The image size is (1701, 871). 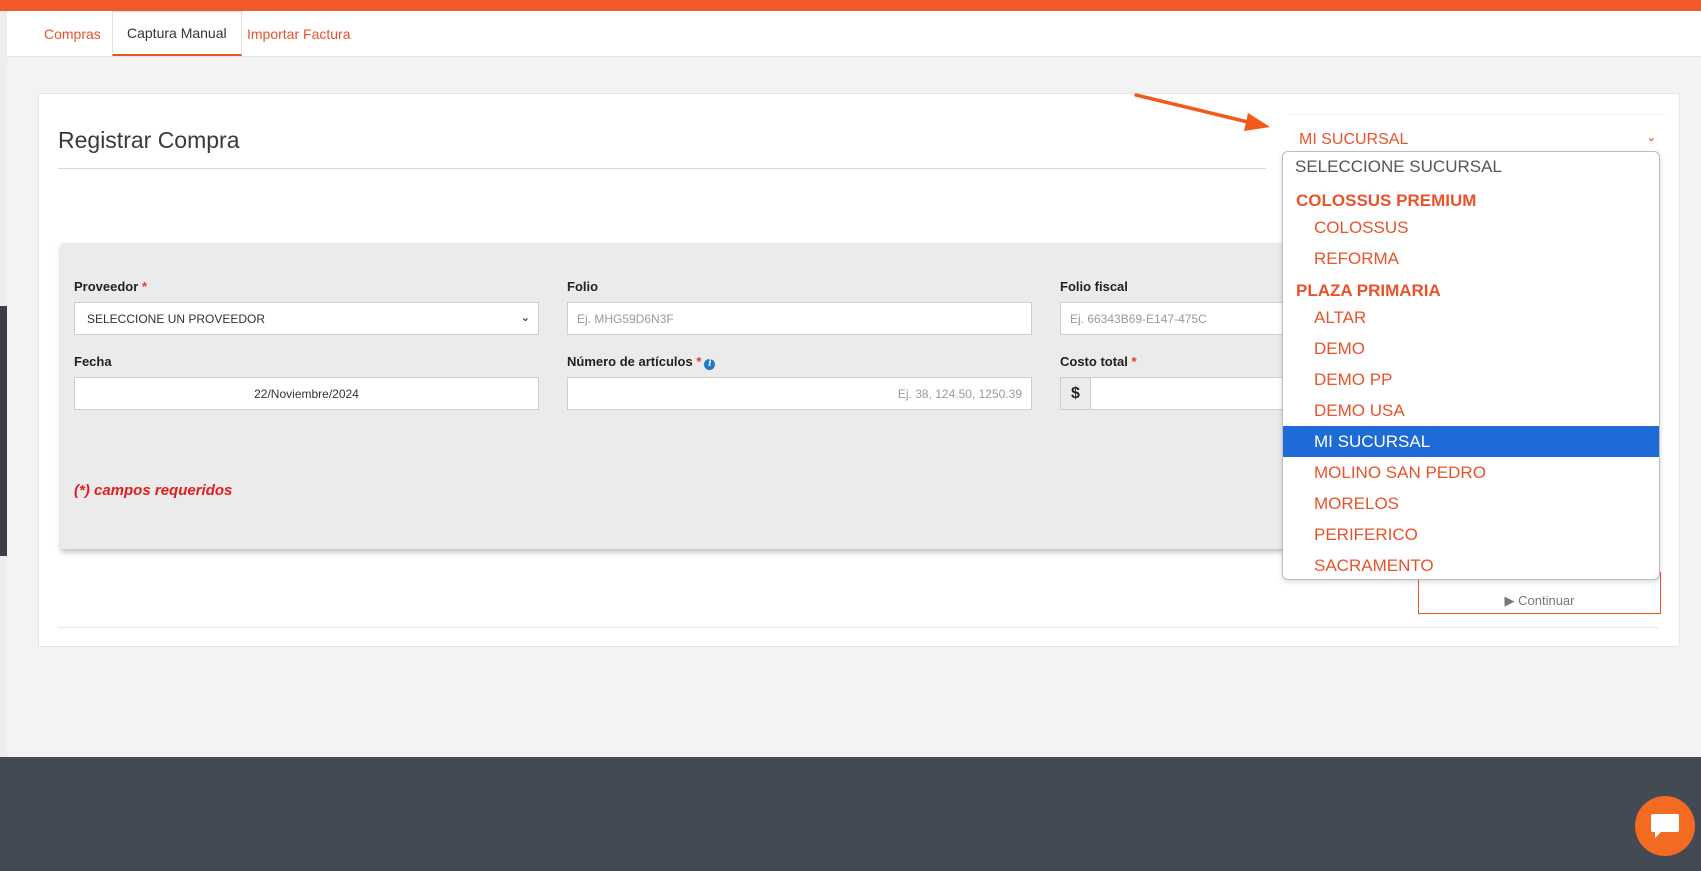 I want to click on folio-field, so click(x=799, y=318).